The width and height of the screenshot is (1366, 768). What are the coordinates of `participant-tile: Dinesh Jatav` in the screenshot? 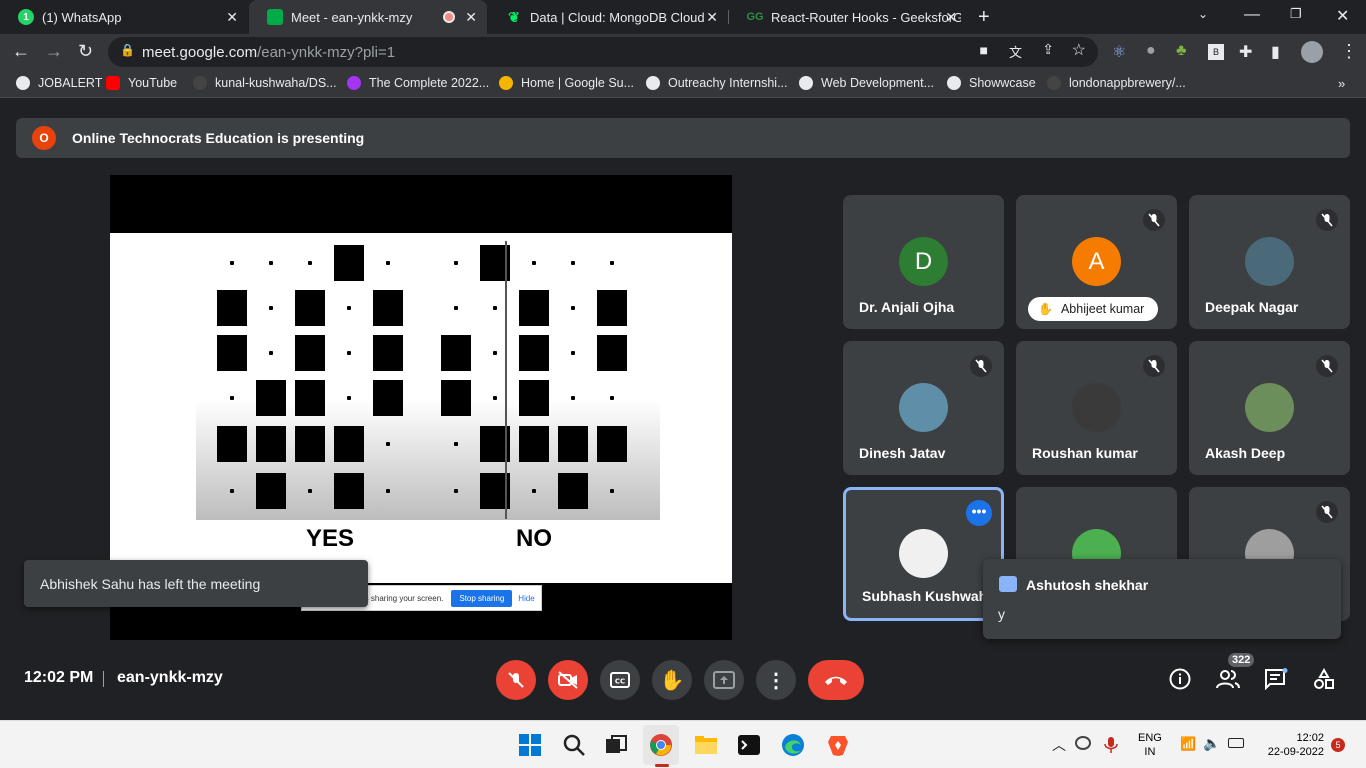 It's located at (923, 408).